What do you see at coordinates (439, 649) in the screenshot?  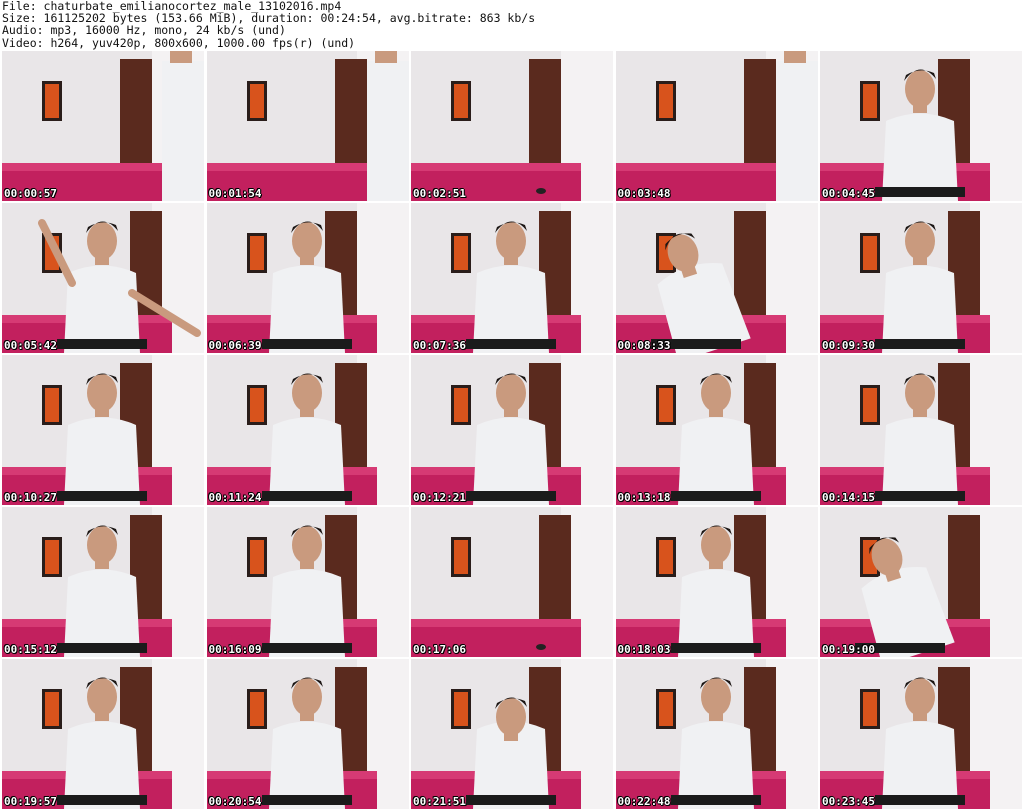 I see `thumbnail-timestamp: 00:17:06` at bounding box center [439, 649].